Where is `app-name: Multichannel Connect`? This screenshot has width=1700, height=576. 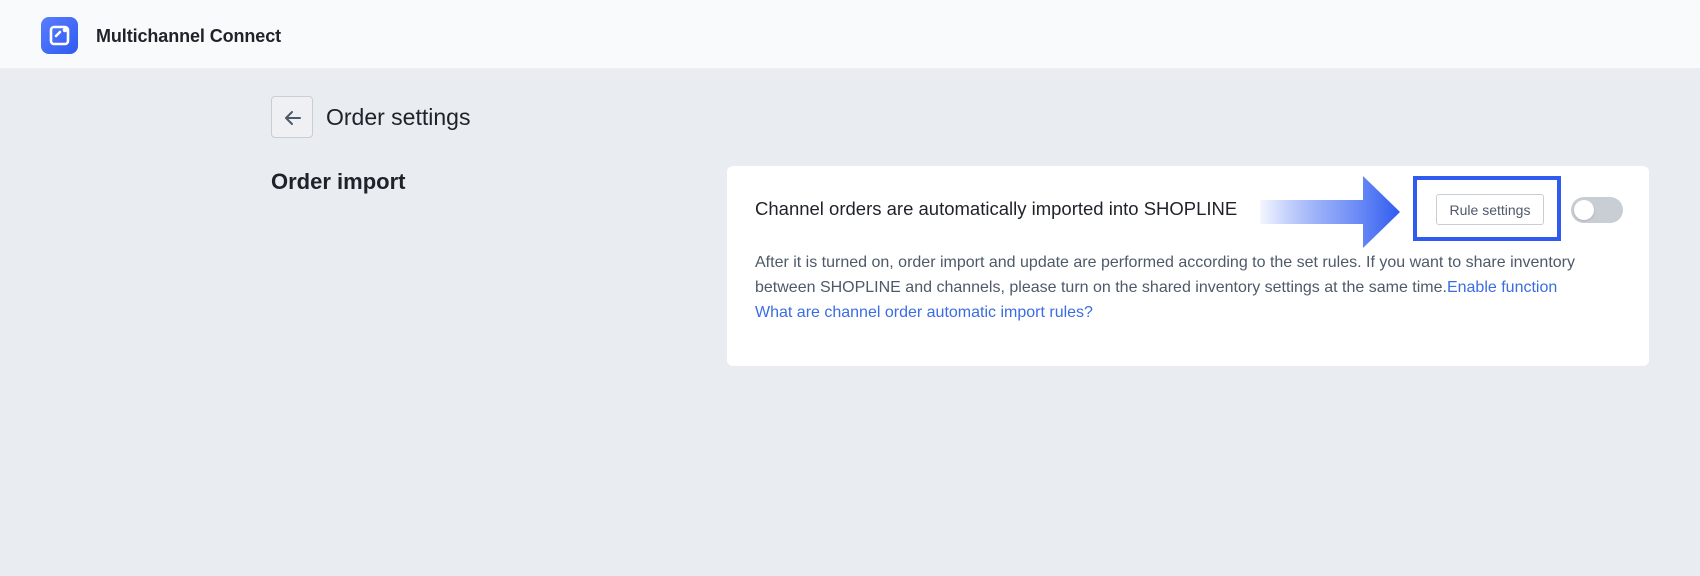 app-name: Multichannel Connect is located at coordinates (189, 36).